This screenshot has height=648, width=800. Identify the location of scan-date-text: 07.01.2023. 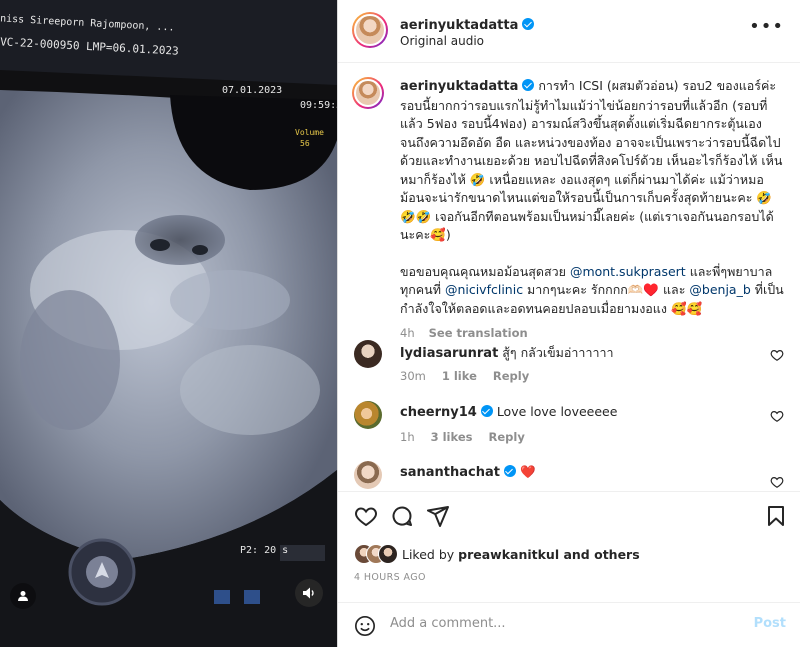
(252, 90).